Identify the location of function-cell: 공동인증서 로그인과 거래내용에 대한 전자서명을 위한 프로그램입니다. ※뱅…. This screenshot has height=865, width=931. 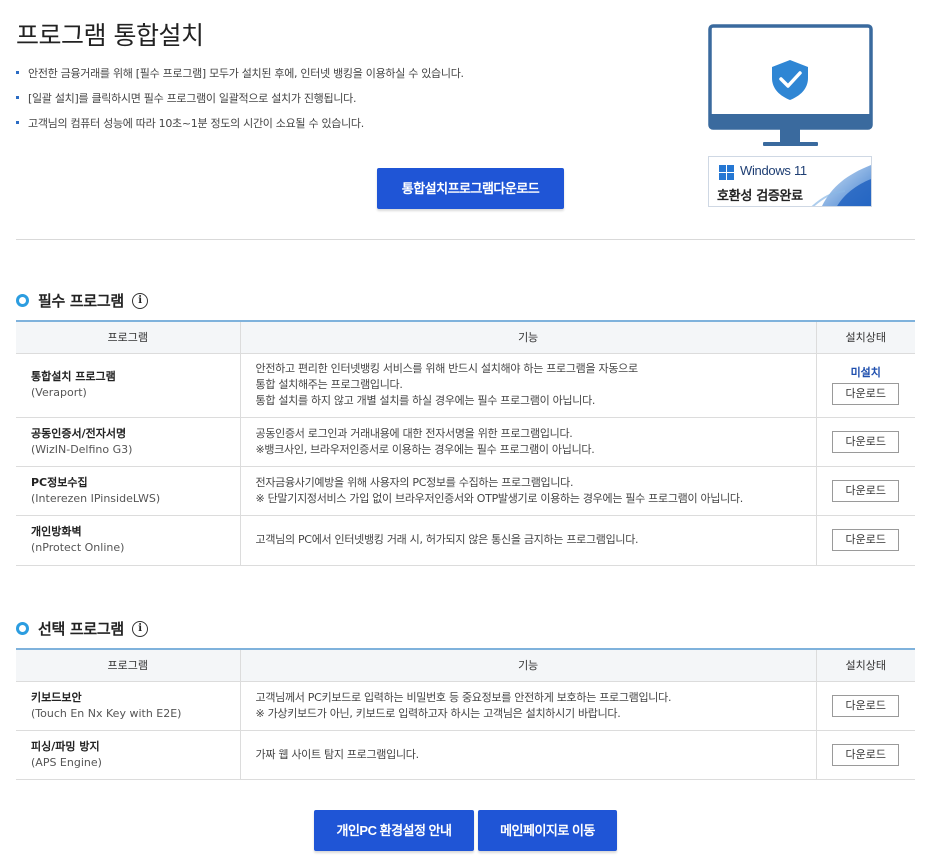
(527, 442).